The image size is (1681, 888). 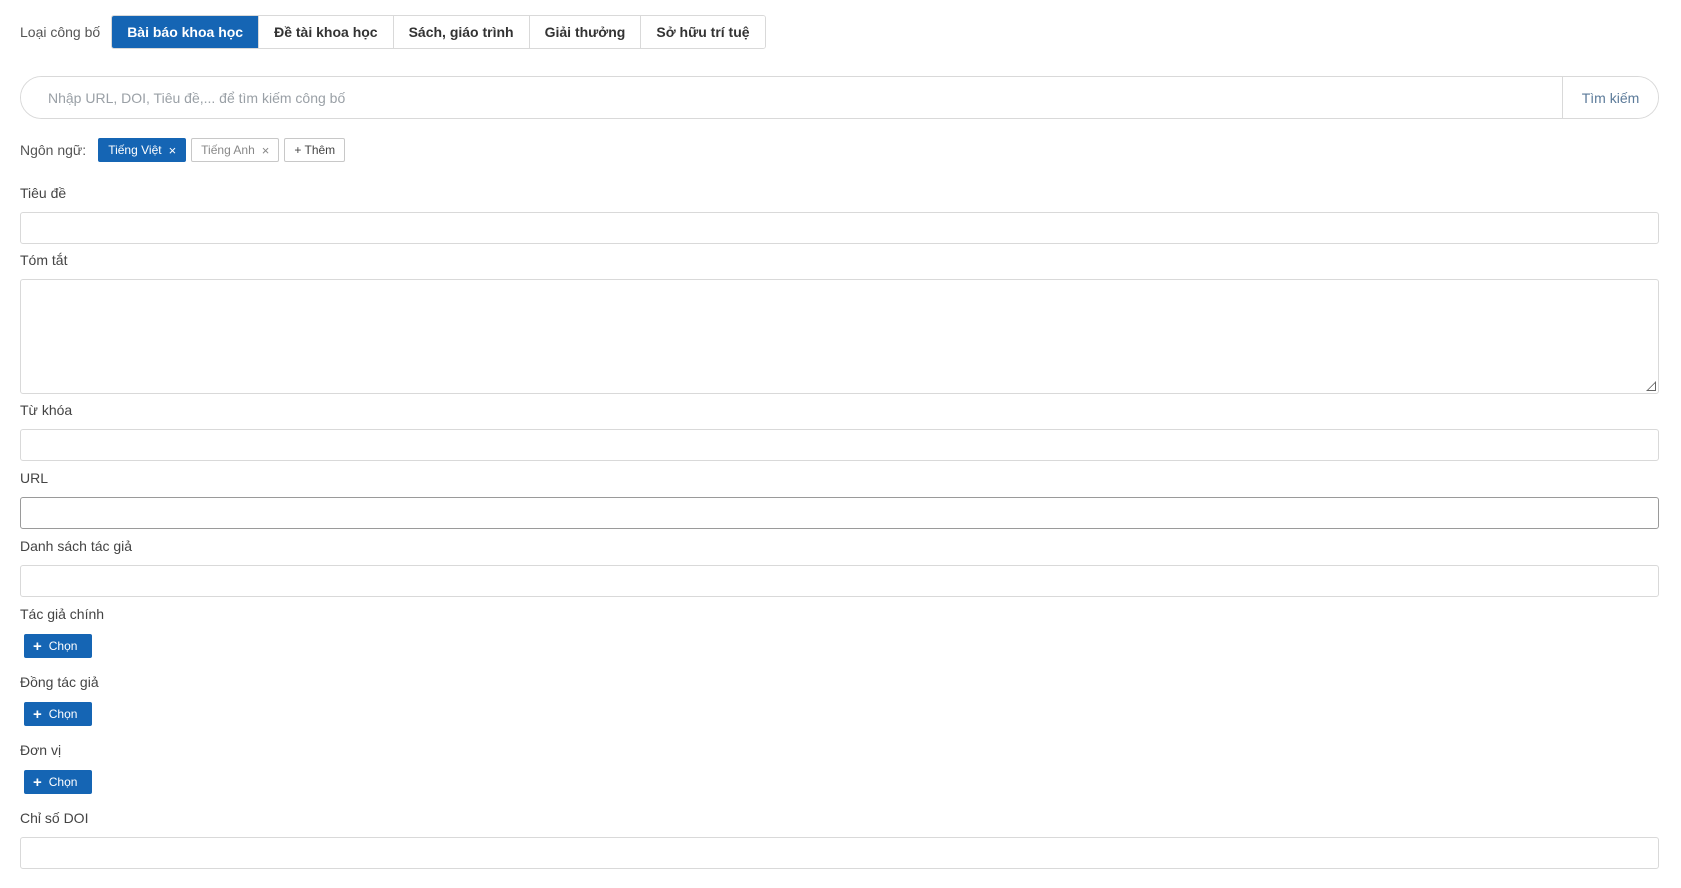 I want to click on tab-scientific-article: Bài báo khoa học, so click(x=186, y=32).